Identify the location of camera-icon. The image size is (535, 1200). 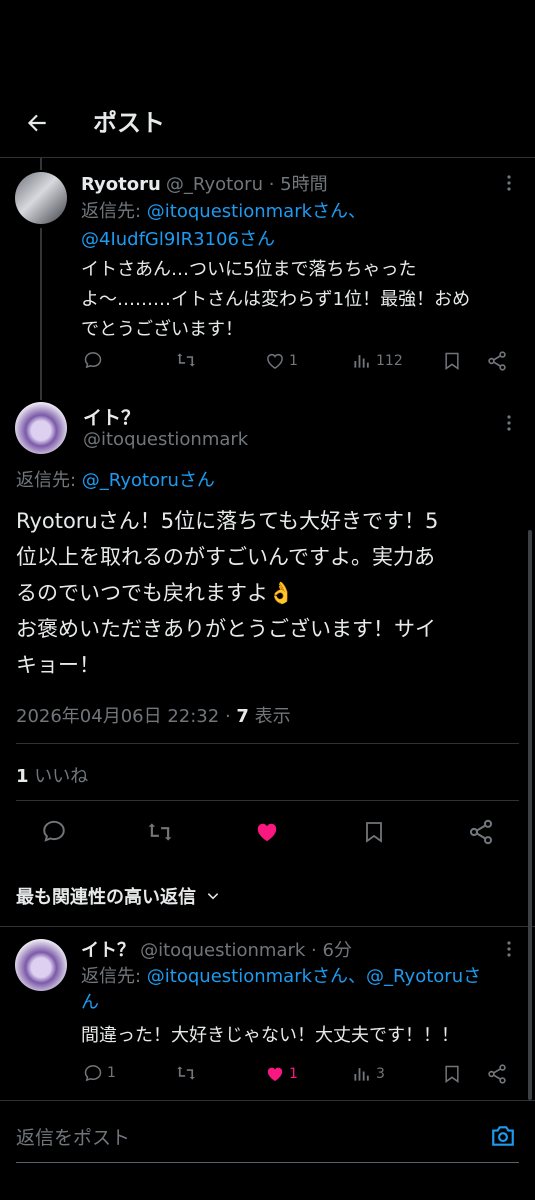
(503, 1136).